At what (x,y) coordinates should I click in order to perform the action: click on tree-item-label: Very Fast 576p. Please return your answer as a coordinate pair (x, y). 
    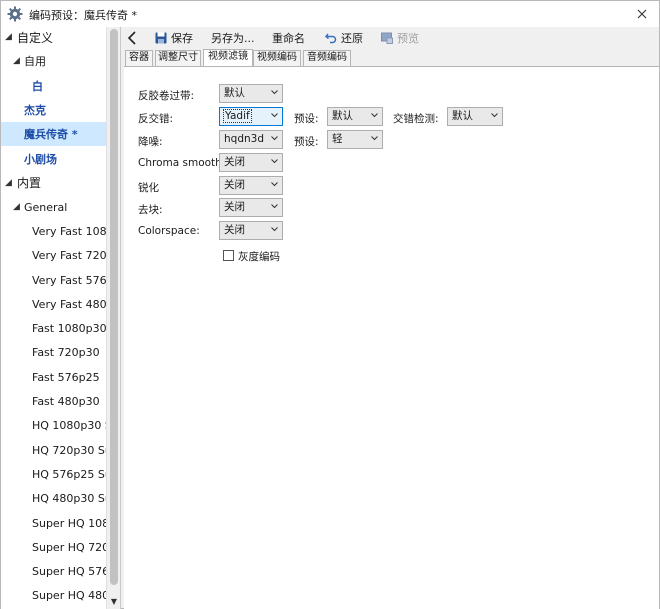
    Looking at the image, I should click on (73, 280).